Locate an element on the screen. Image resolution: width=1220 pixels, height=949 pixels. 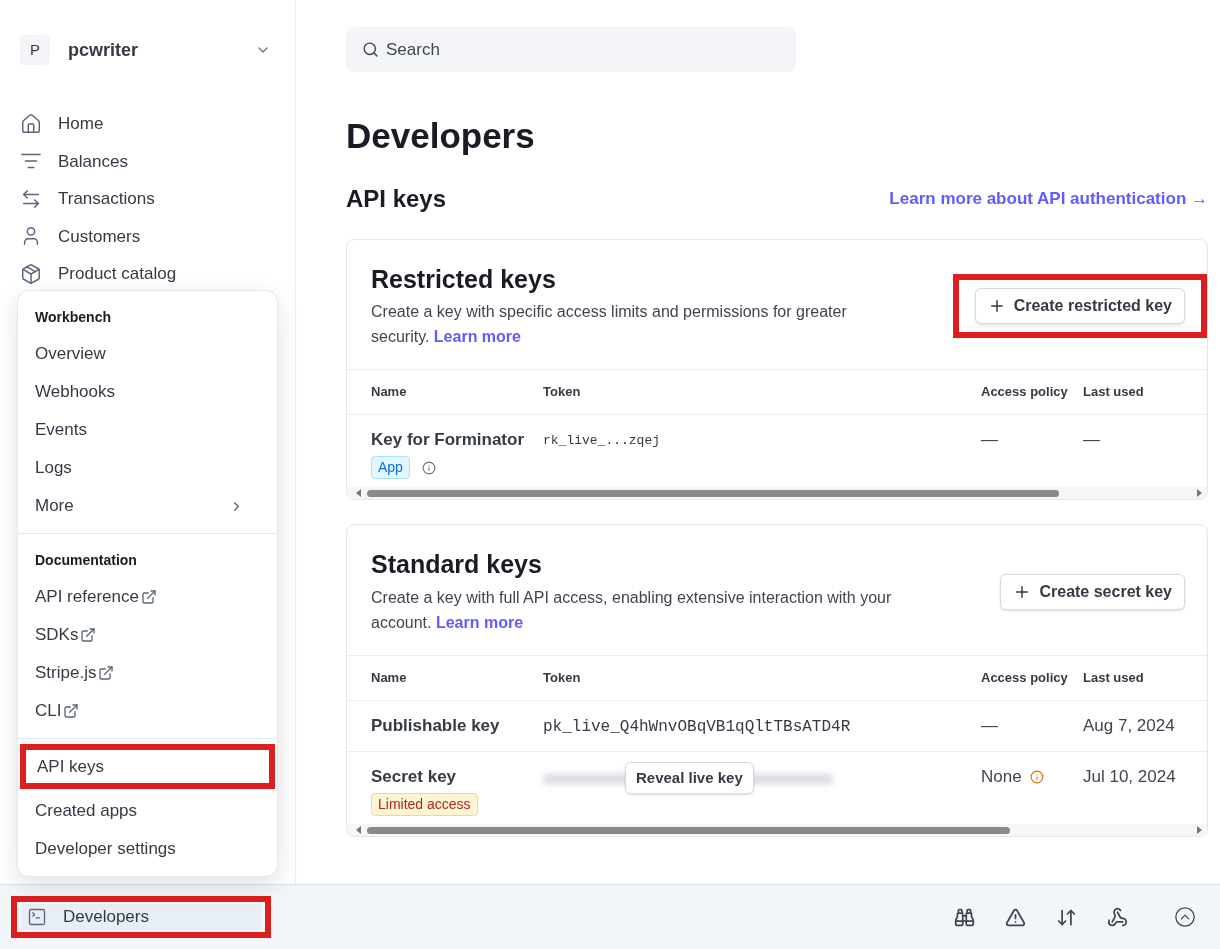
webhook-icon is located at coordinates (1117, 917).